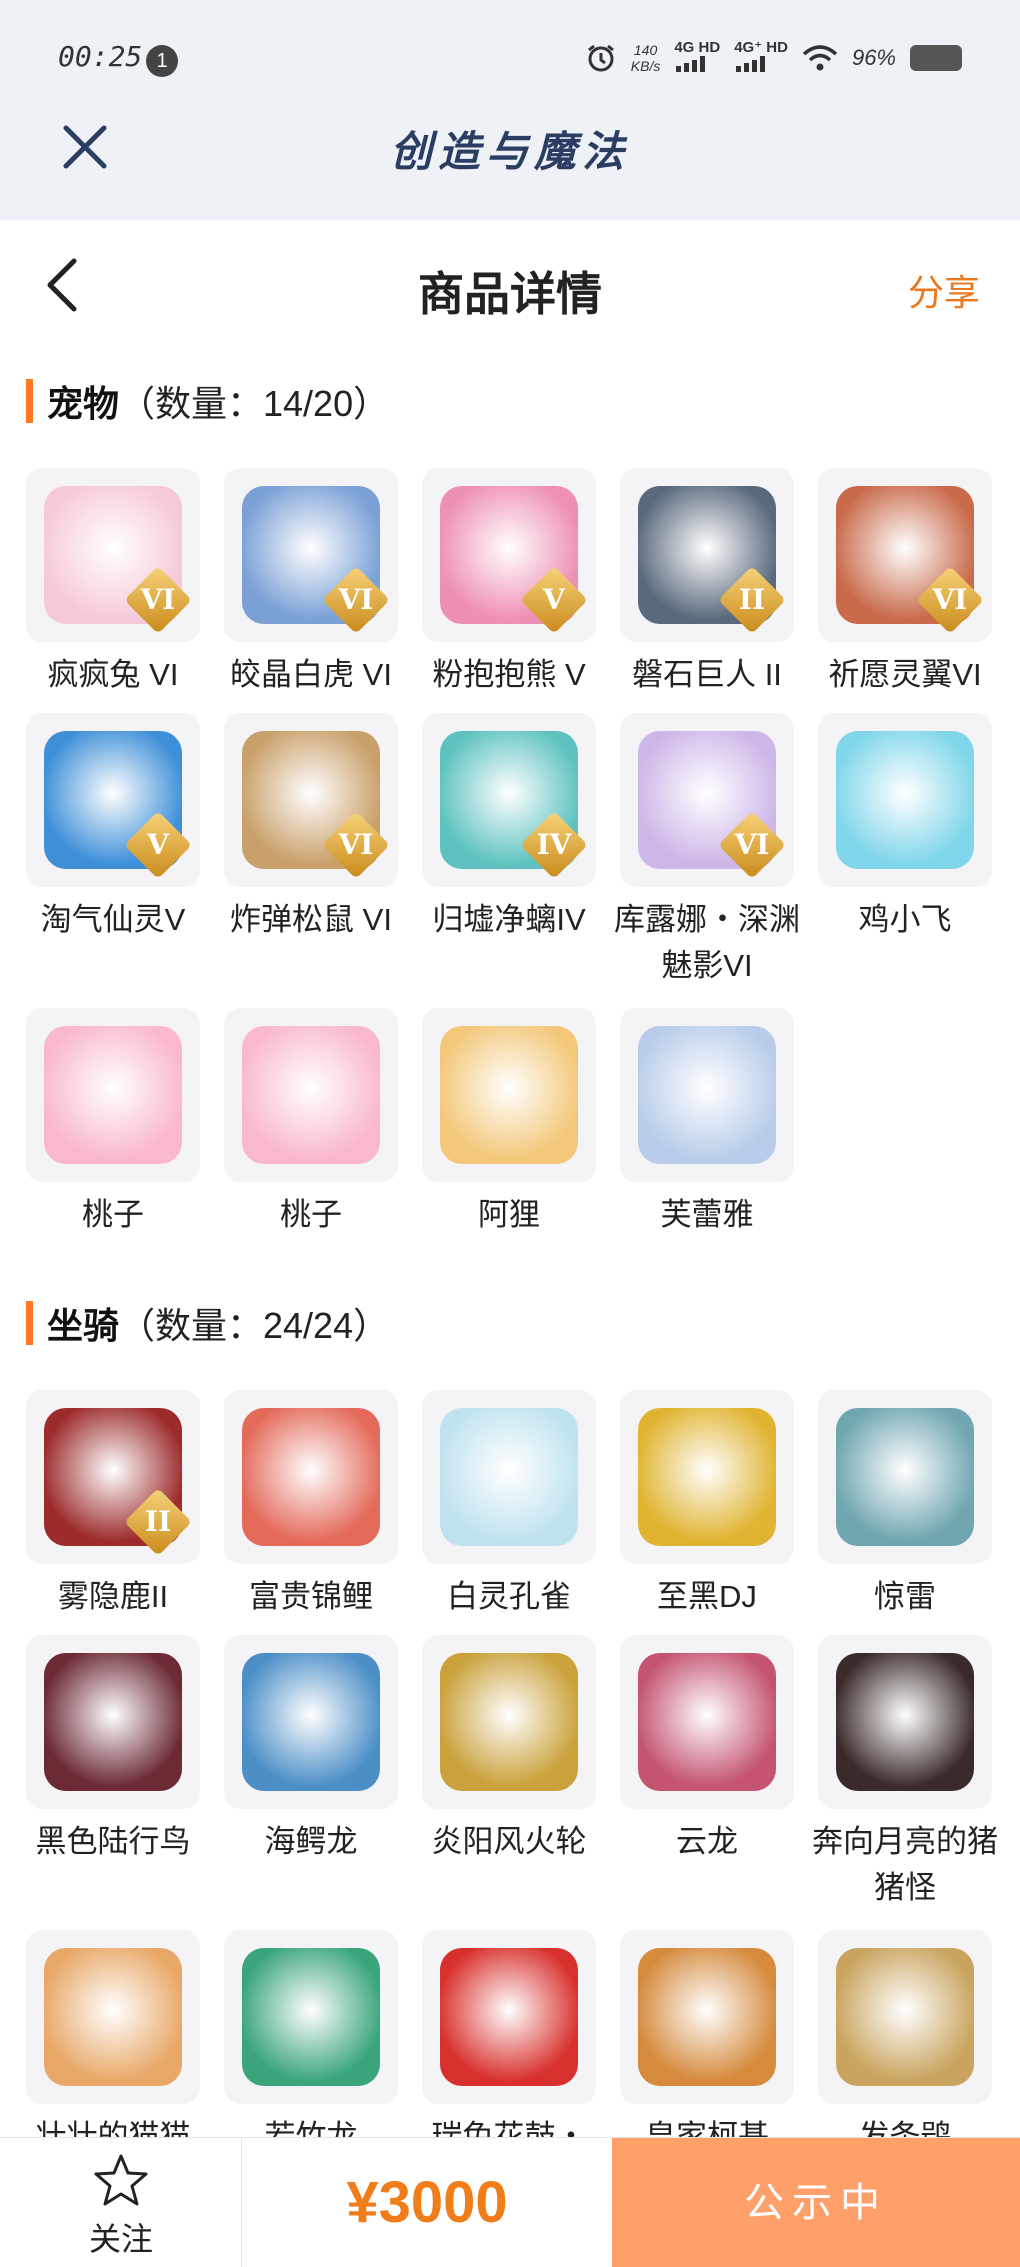  I want to click on item-name: 阿狸, so click(509, 1214).